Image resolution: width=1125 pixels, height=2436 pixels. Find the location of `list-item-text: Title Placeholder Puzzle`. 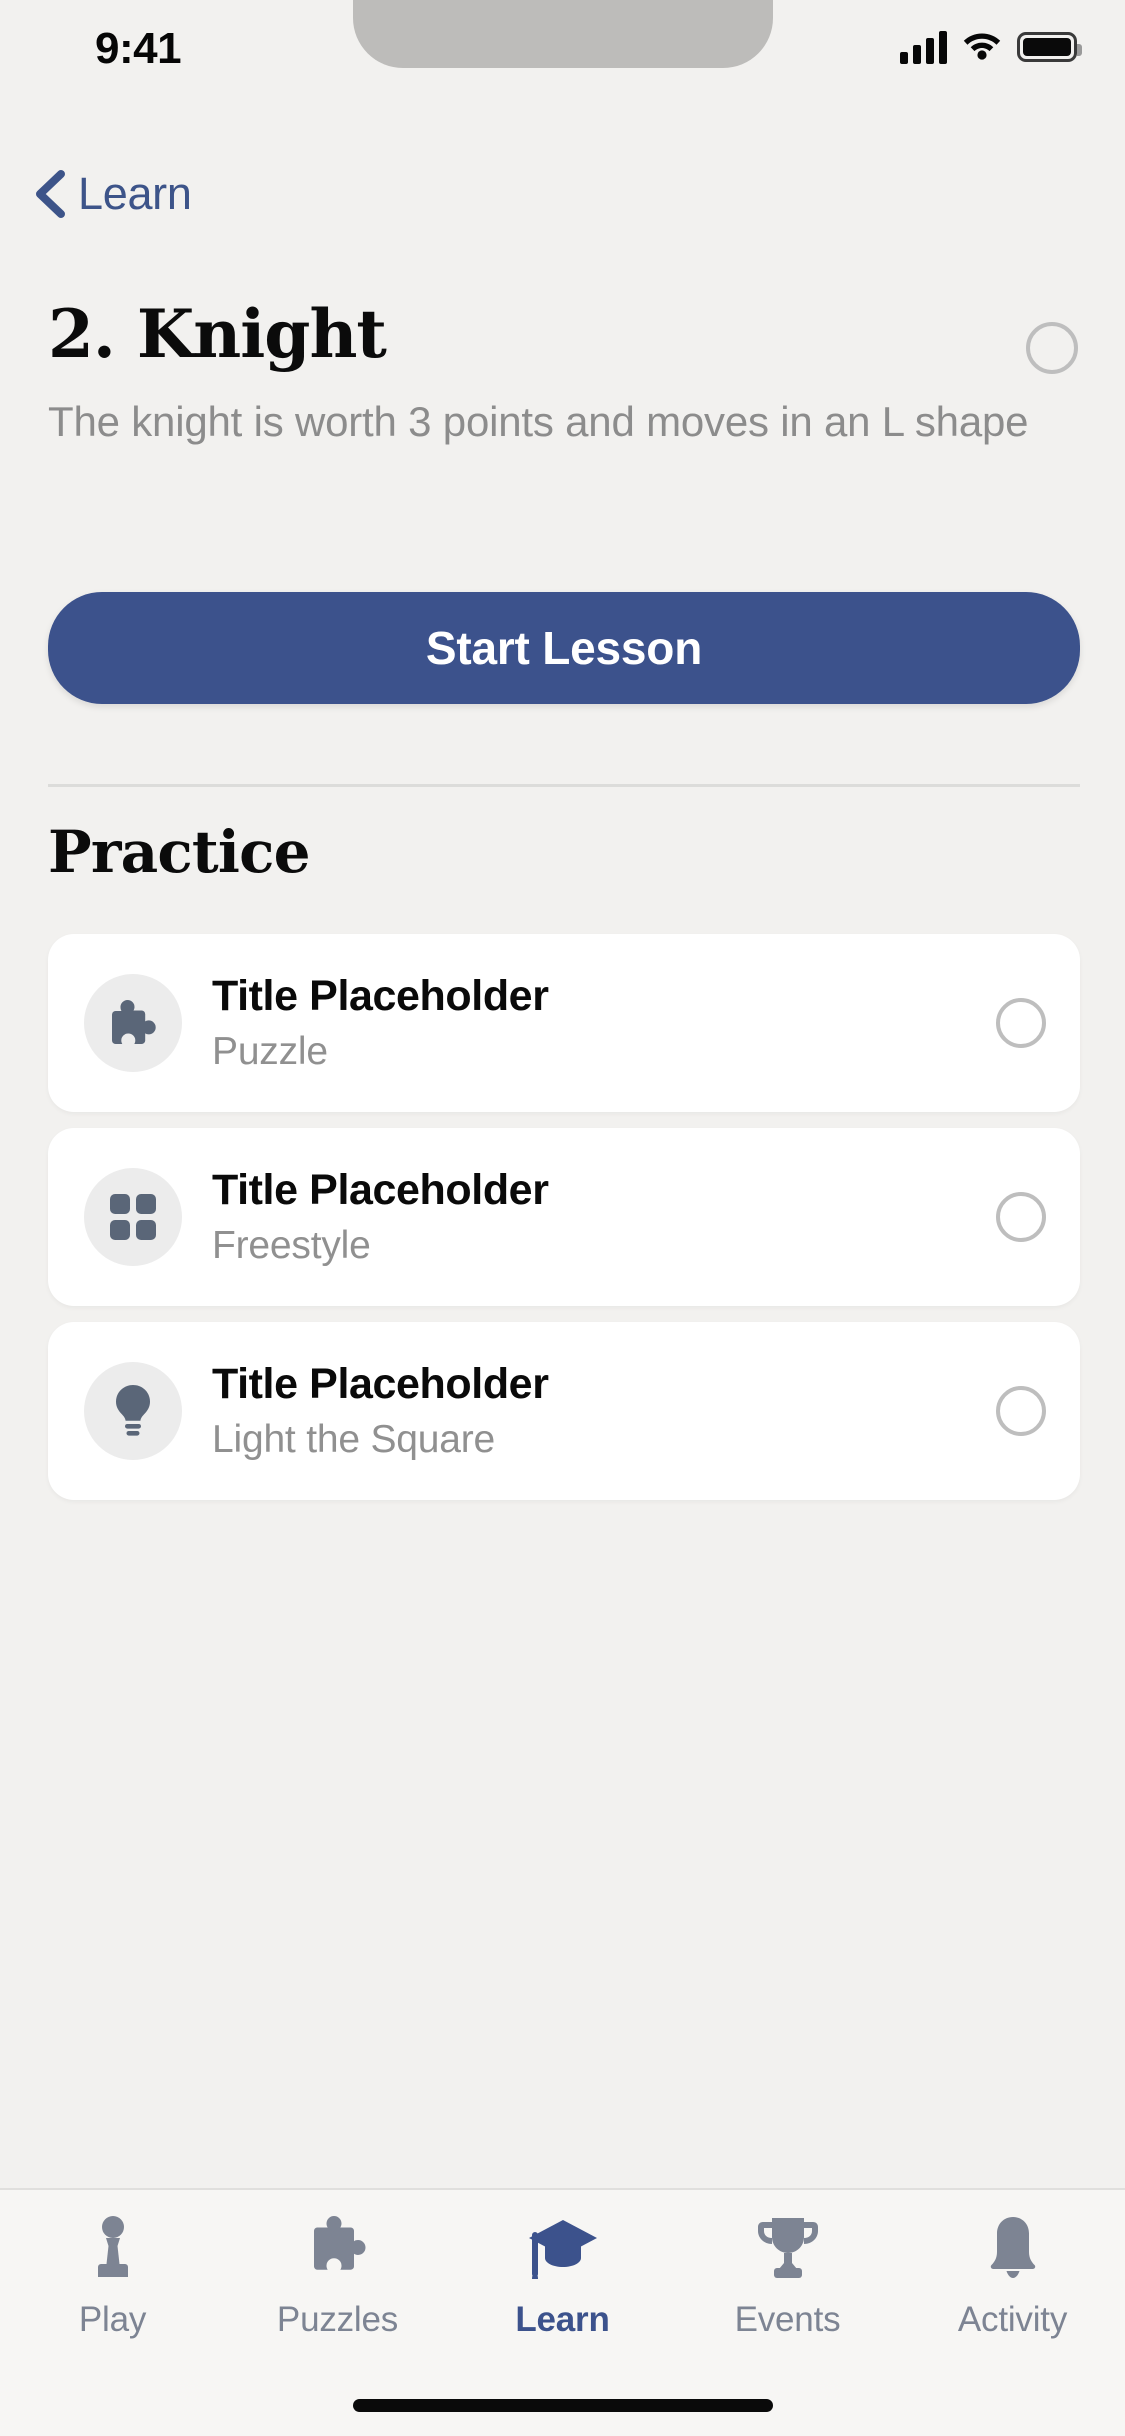

list-item-text: Title Placeholder Puzzle is located at coordinates (604, 1022).